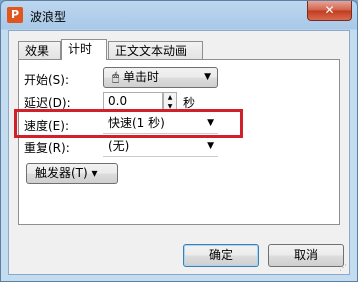 This screenshot has width=358, height=282. I want to click on resize-grip-icon: ⋰, so click(343, 267).